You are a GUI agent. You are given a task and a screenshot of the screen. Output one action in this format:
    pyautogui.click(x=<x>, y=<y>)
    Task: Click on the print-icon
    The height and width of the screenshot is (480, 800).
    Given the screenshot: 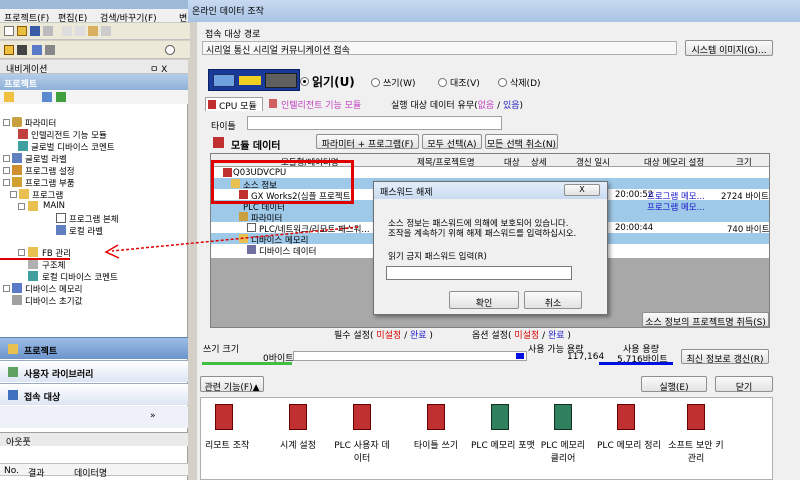 What is the action you would take?
    pyautogui.click(x=48, y=31)
    